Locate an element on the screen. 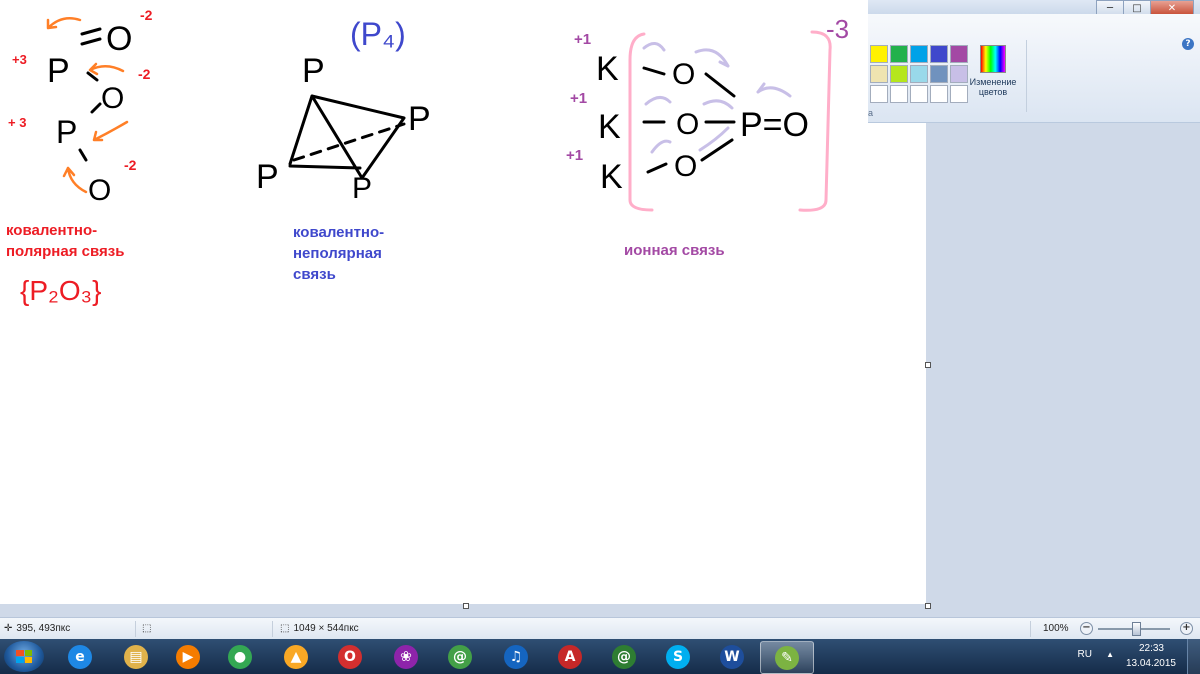 Image resolution: width=1200 pixels, height=674 pixels. chrome-icon: ● is located at coordinates (240, 656).